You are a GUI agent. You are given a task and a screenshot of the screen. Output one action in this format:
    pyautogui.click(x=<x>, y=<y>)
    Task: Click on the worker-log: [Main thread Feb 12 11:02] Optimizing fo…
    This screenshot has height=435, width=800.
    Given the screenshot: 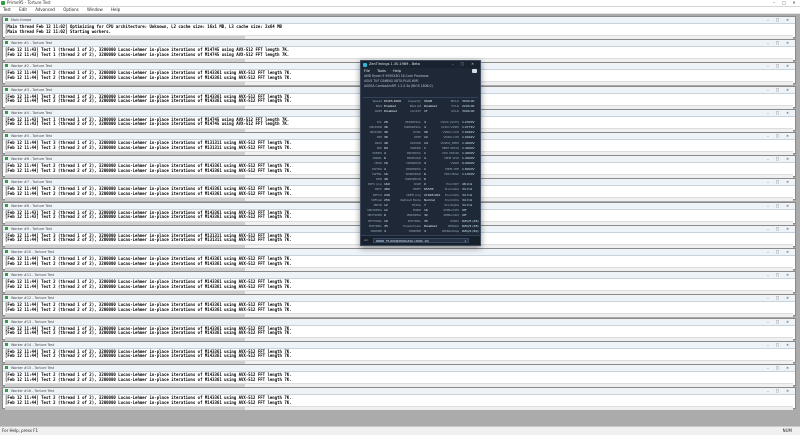 What is the action you would take?
    pyautogui.click(x=399, y=31)
    